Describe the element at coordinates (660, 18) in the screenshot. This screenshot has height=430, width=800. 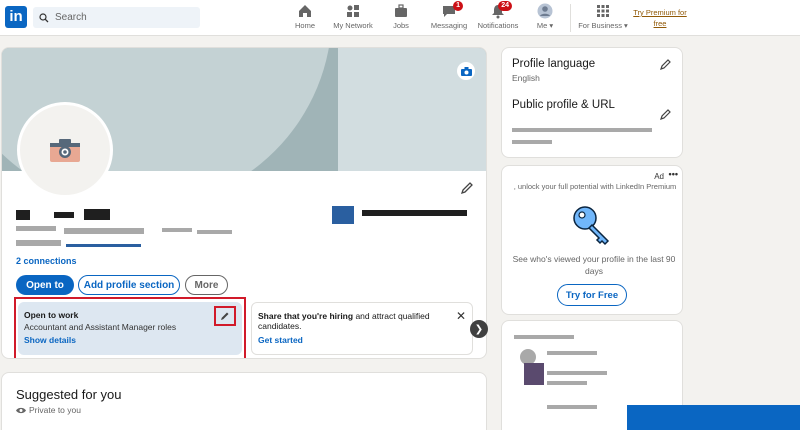
I see `try-premium-link: Try Premium for free` at that location.